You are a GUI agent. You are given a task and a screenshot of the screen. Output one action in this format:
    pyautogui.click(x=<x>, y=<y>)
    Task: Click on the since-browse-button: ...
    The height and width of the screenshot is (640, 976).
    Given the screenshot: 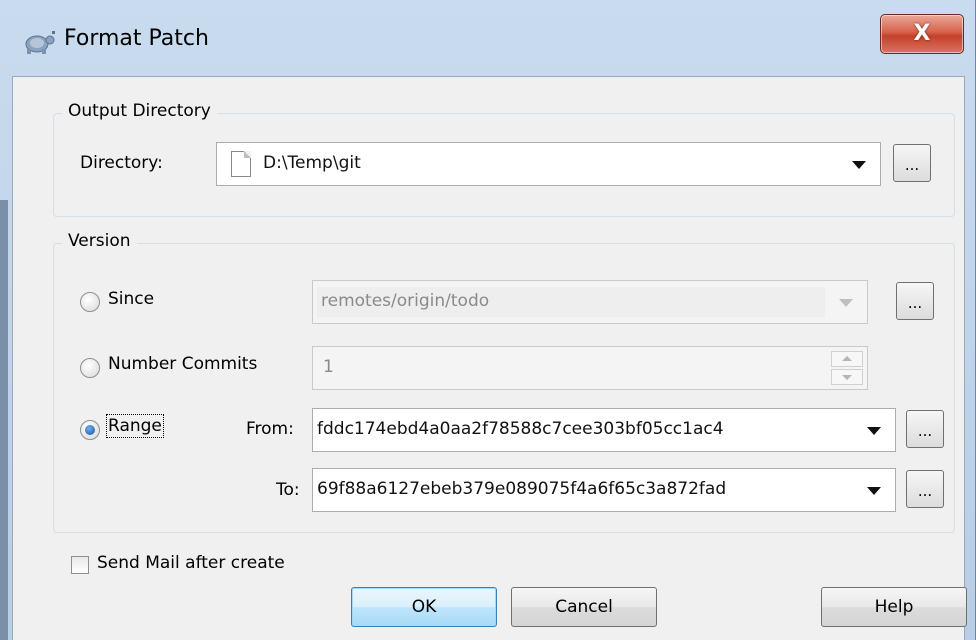 What is the action you would take?
    pyautogui.click(x=915, y=301)
    